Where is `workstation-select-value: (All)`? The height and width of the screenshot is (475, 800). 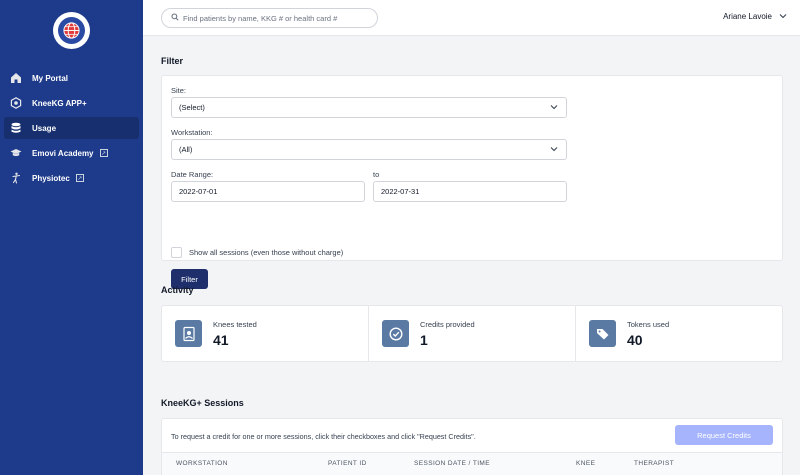
workstation-select-value: (All) is located at coordinates (186, 149).